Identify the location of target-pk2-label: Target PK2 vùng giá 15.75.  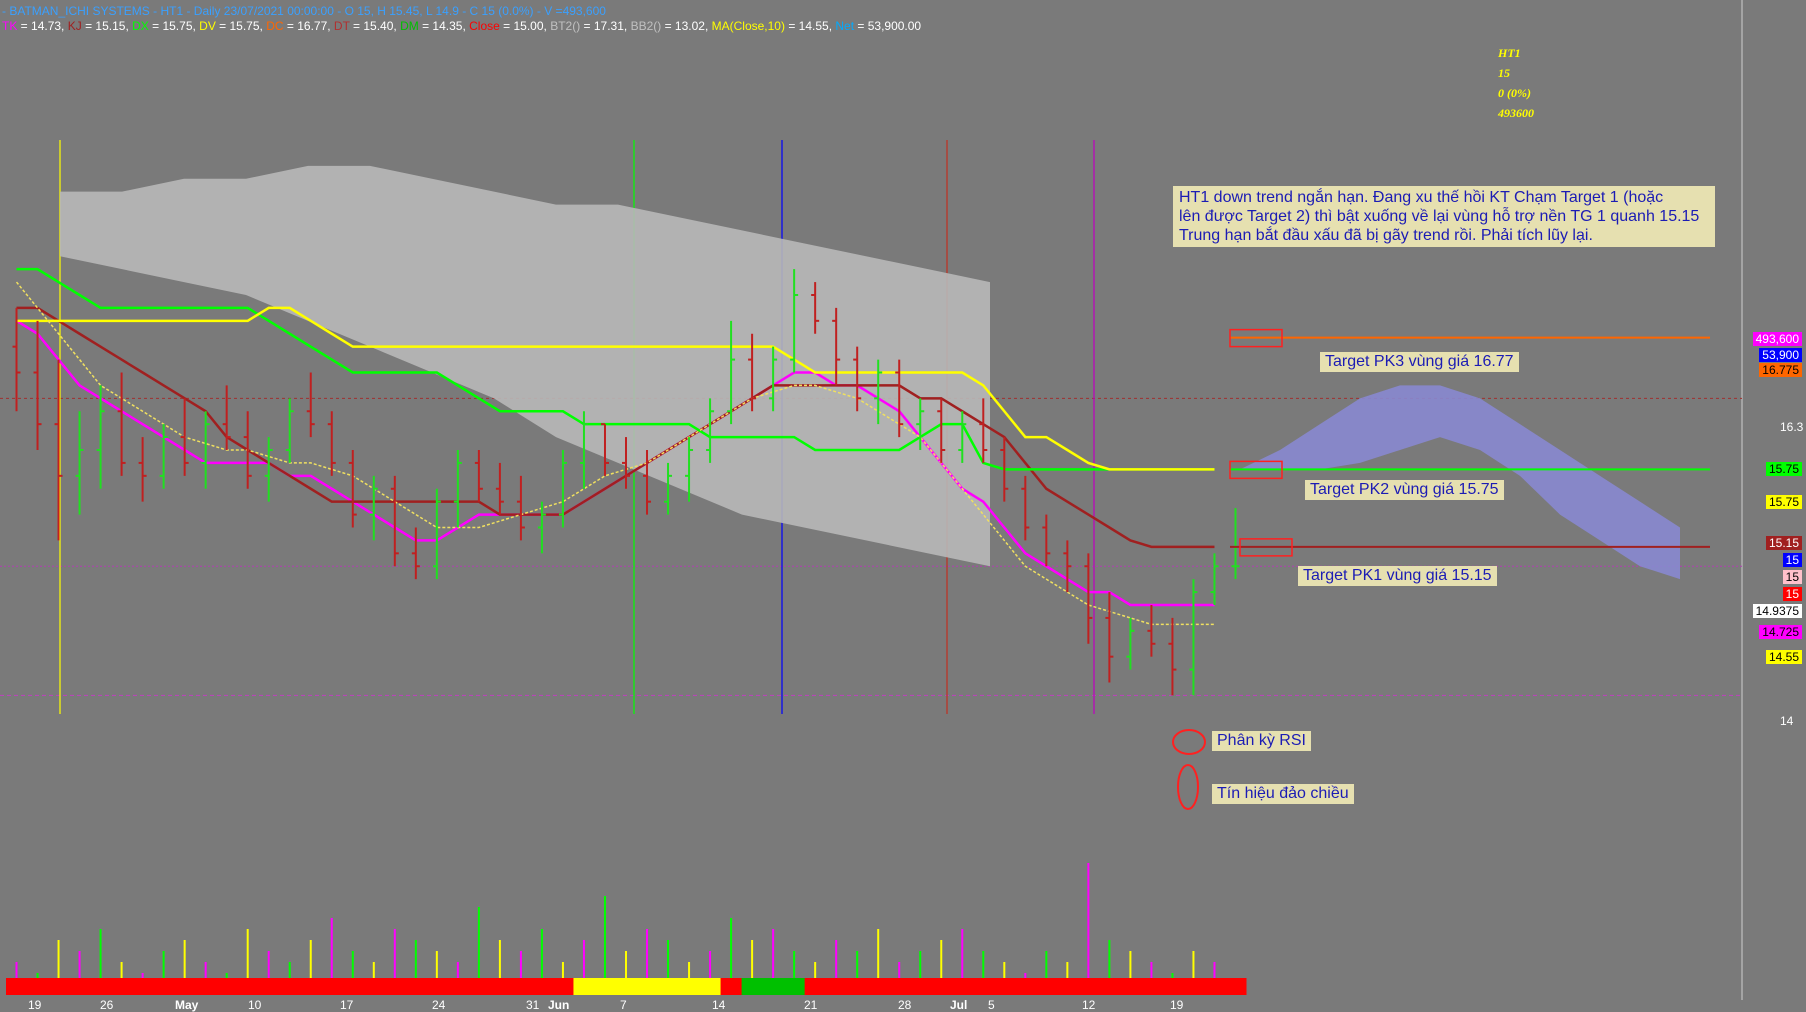
(1404, 490).